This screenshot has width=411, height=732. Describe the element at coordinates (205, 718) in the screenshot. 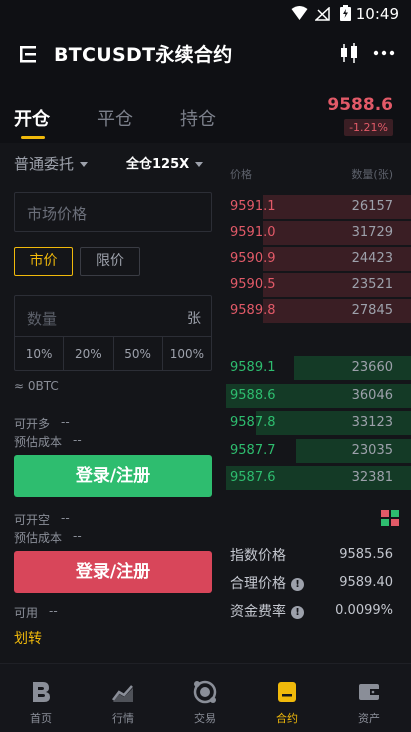

I see `nav-trade-label: 交易` at that location.